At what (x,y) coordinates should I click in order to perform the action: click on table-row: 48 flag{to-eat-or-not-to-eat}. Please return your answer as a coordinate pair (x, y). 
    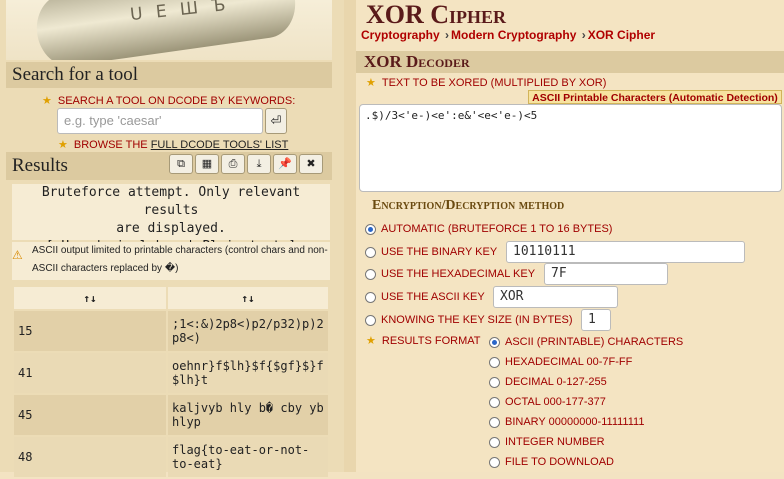
    Looking at the image, I should click on (171, 457).